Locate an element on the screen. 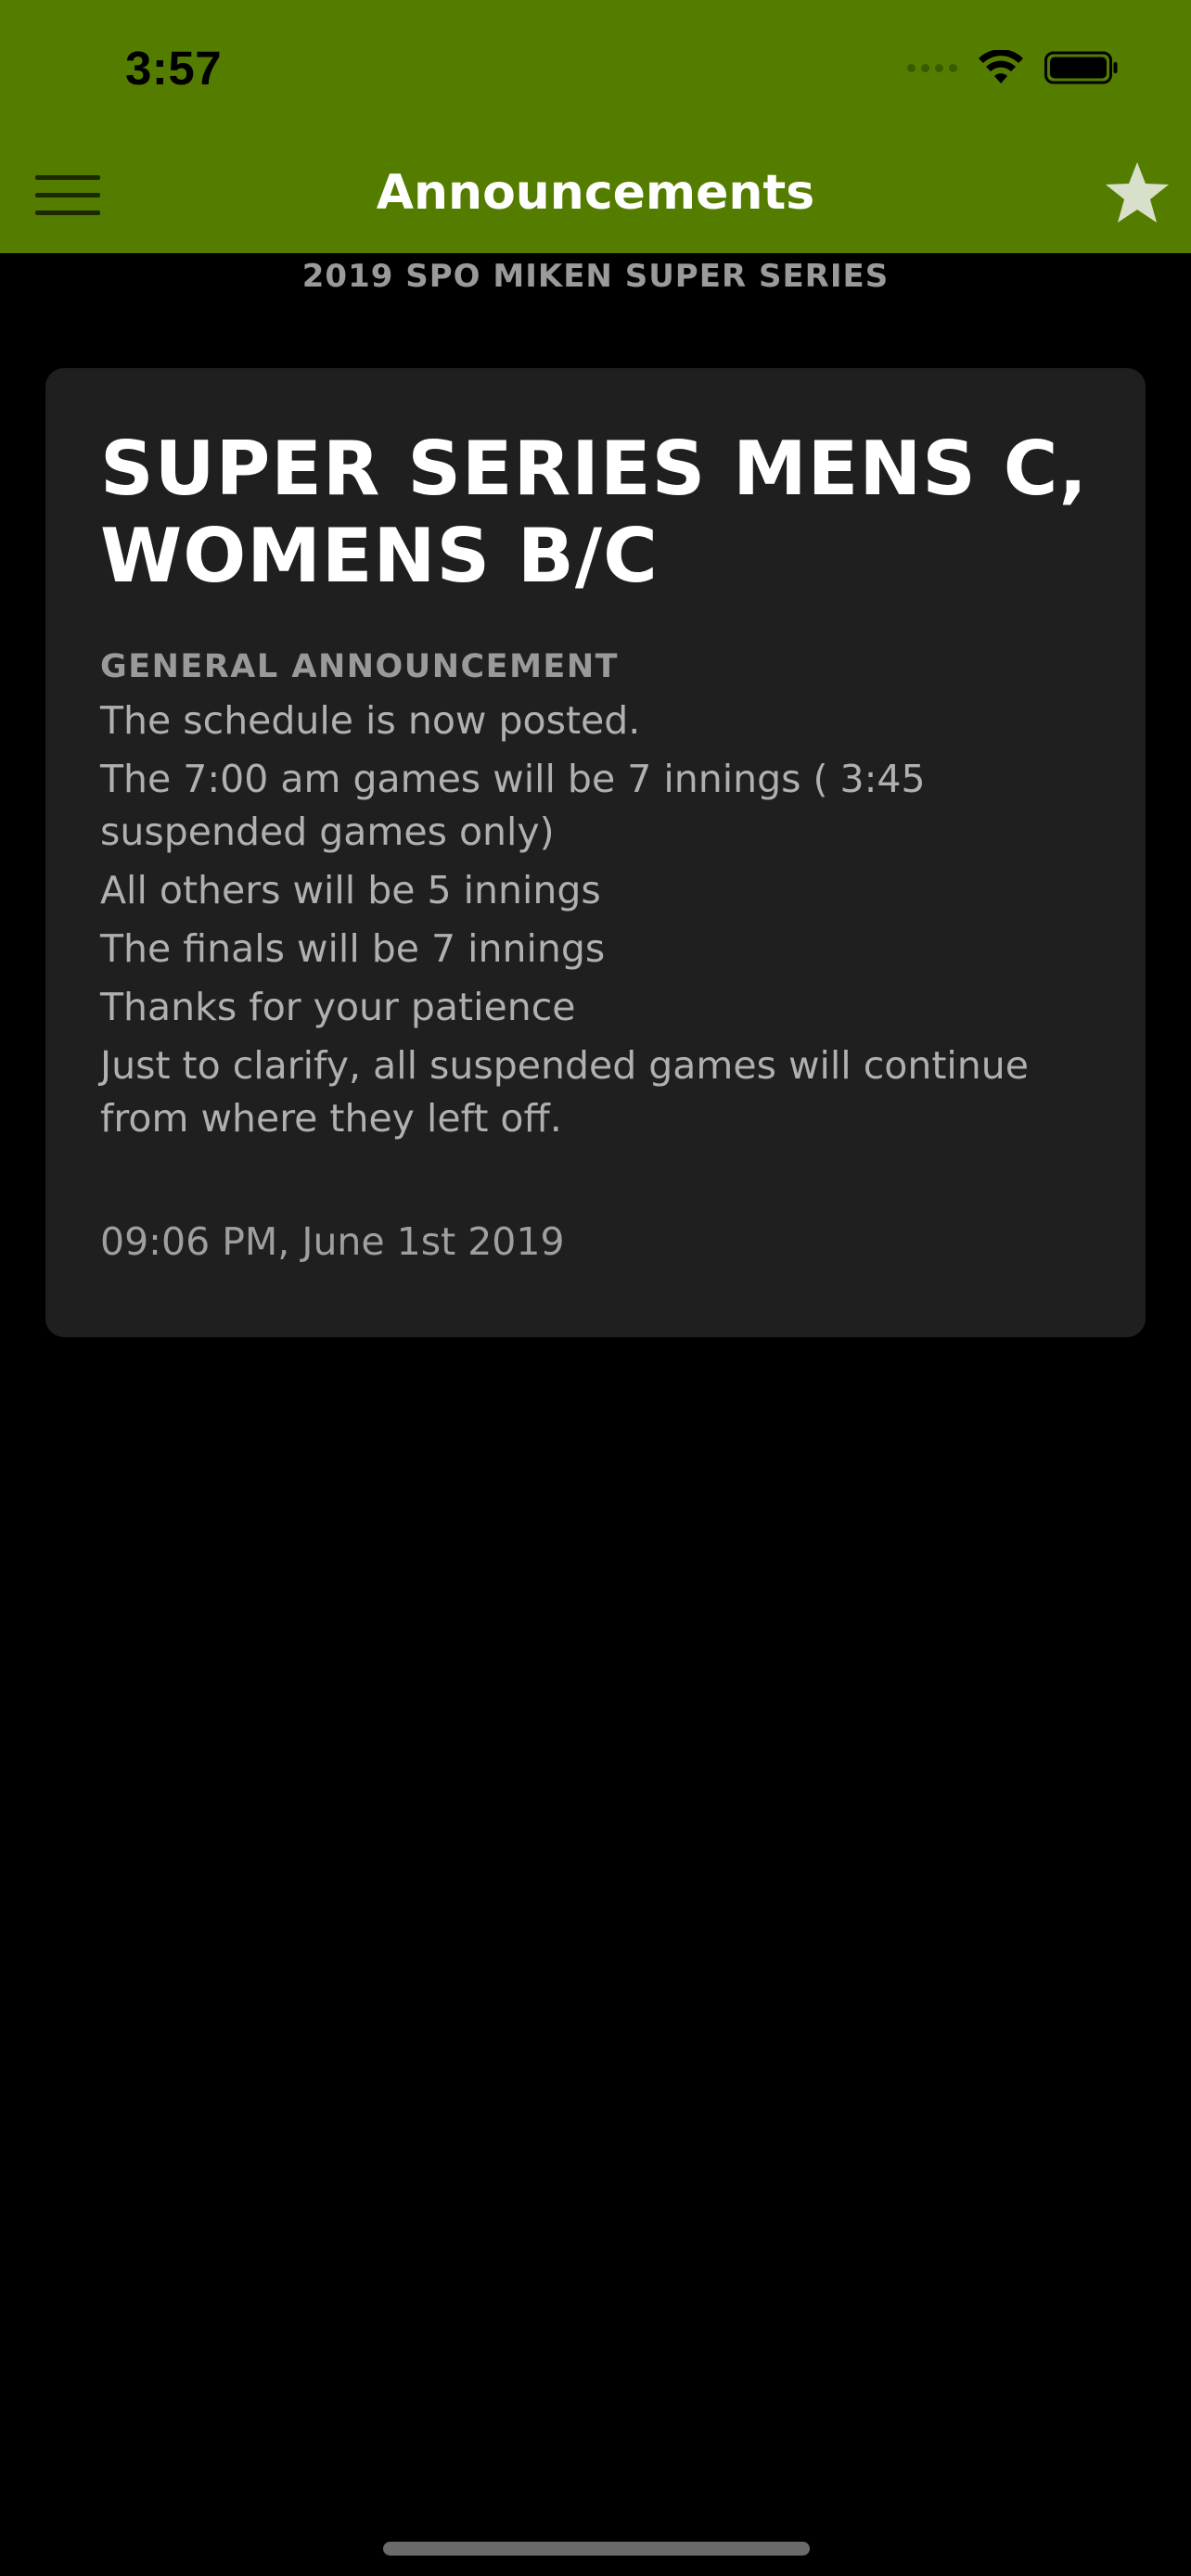 The image size is (1191, 2576). page-title: Announcements is located at coordinates (595, 193).